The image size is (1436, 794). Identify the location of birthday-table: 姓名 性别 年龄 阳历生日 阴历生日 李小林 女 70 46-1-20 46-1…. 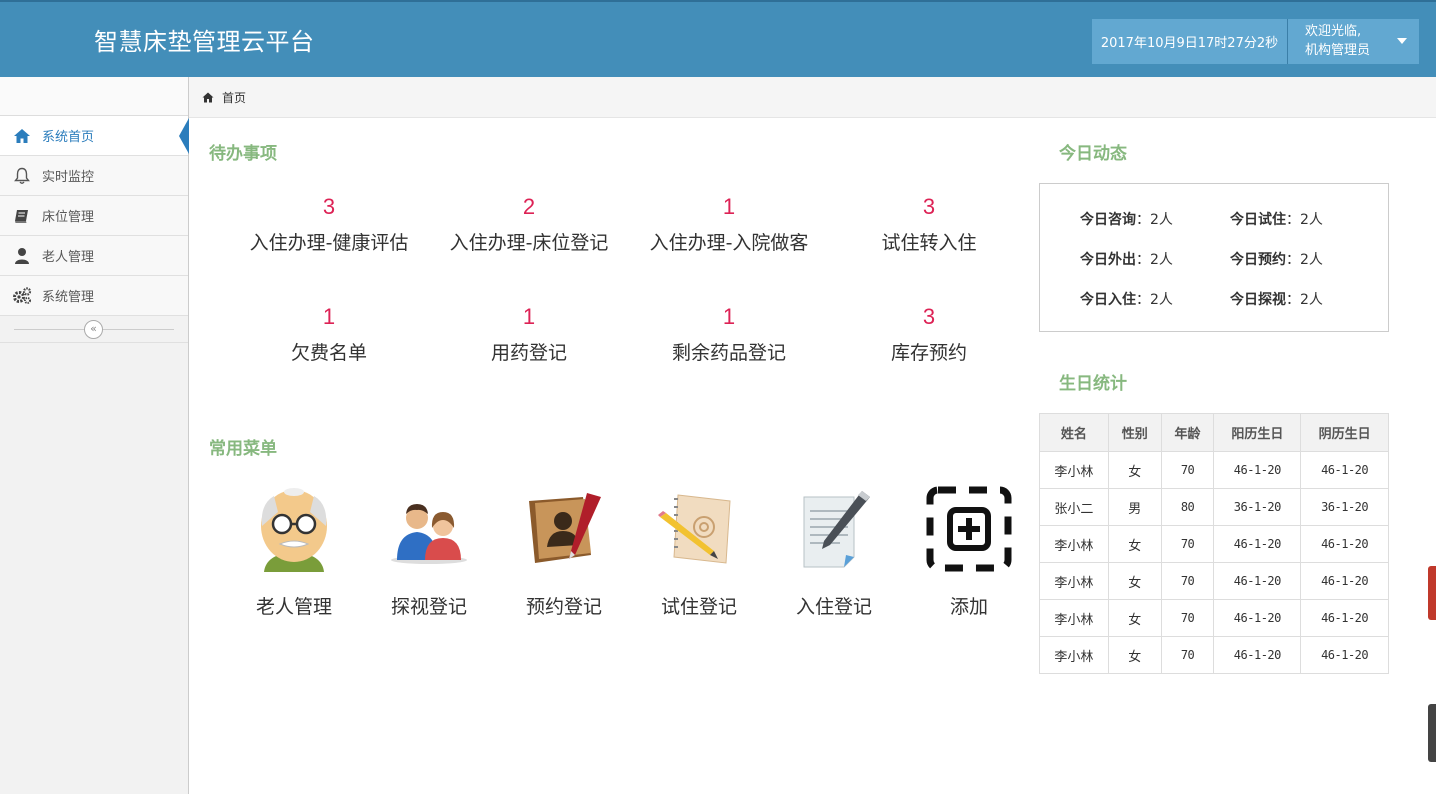
(1214, 543).